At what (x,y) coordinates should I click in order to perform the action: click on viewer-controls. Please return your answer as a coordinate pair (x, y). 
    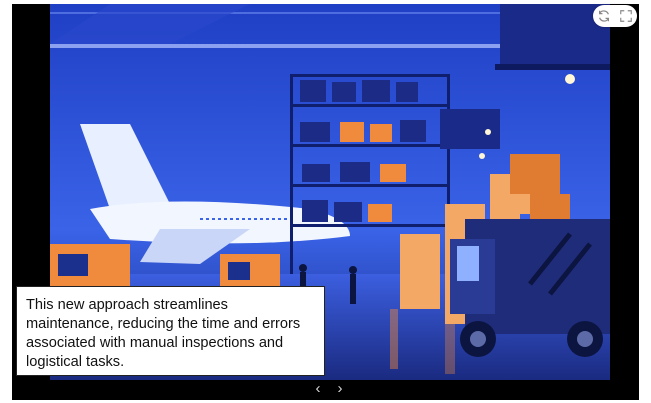
    Looking at the image, I should click on (615, 16).